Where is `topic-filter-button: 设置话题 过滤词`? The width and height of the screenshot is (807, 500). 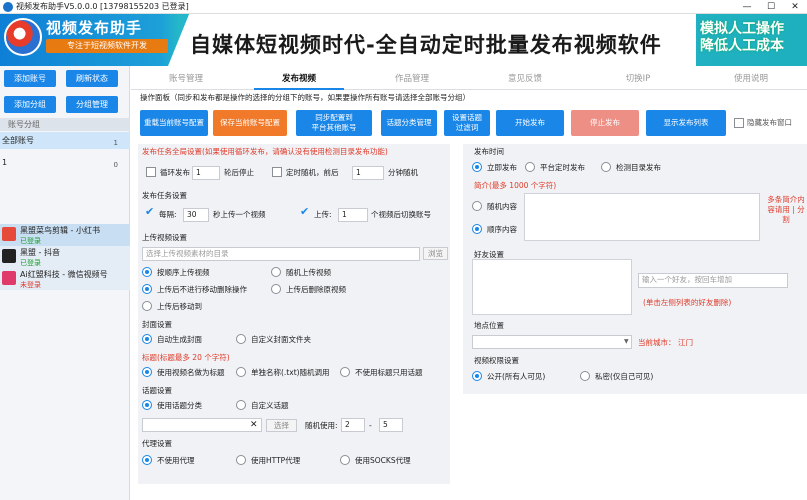 topic-filter-button: 设置话题 过滤词 is located at coordinates (467, 123).